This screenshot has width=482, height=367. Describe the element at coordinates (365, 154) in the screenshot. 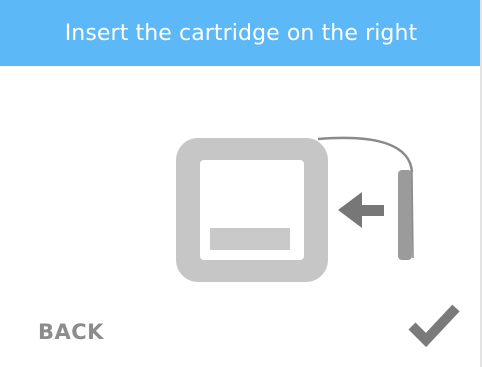

I see `cable-line` at that location.